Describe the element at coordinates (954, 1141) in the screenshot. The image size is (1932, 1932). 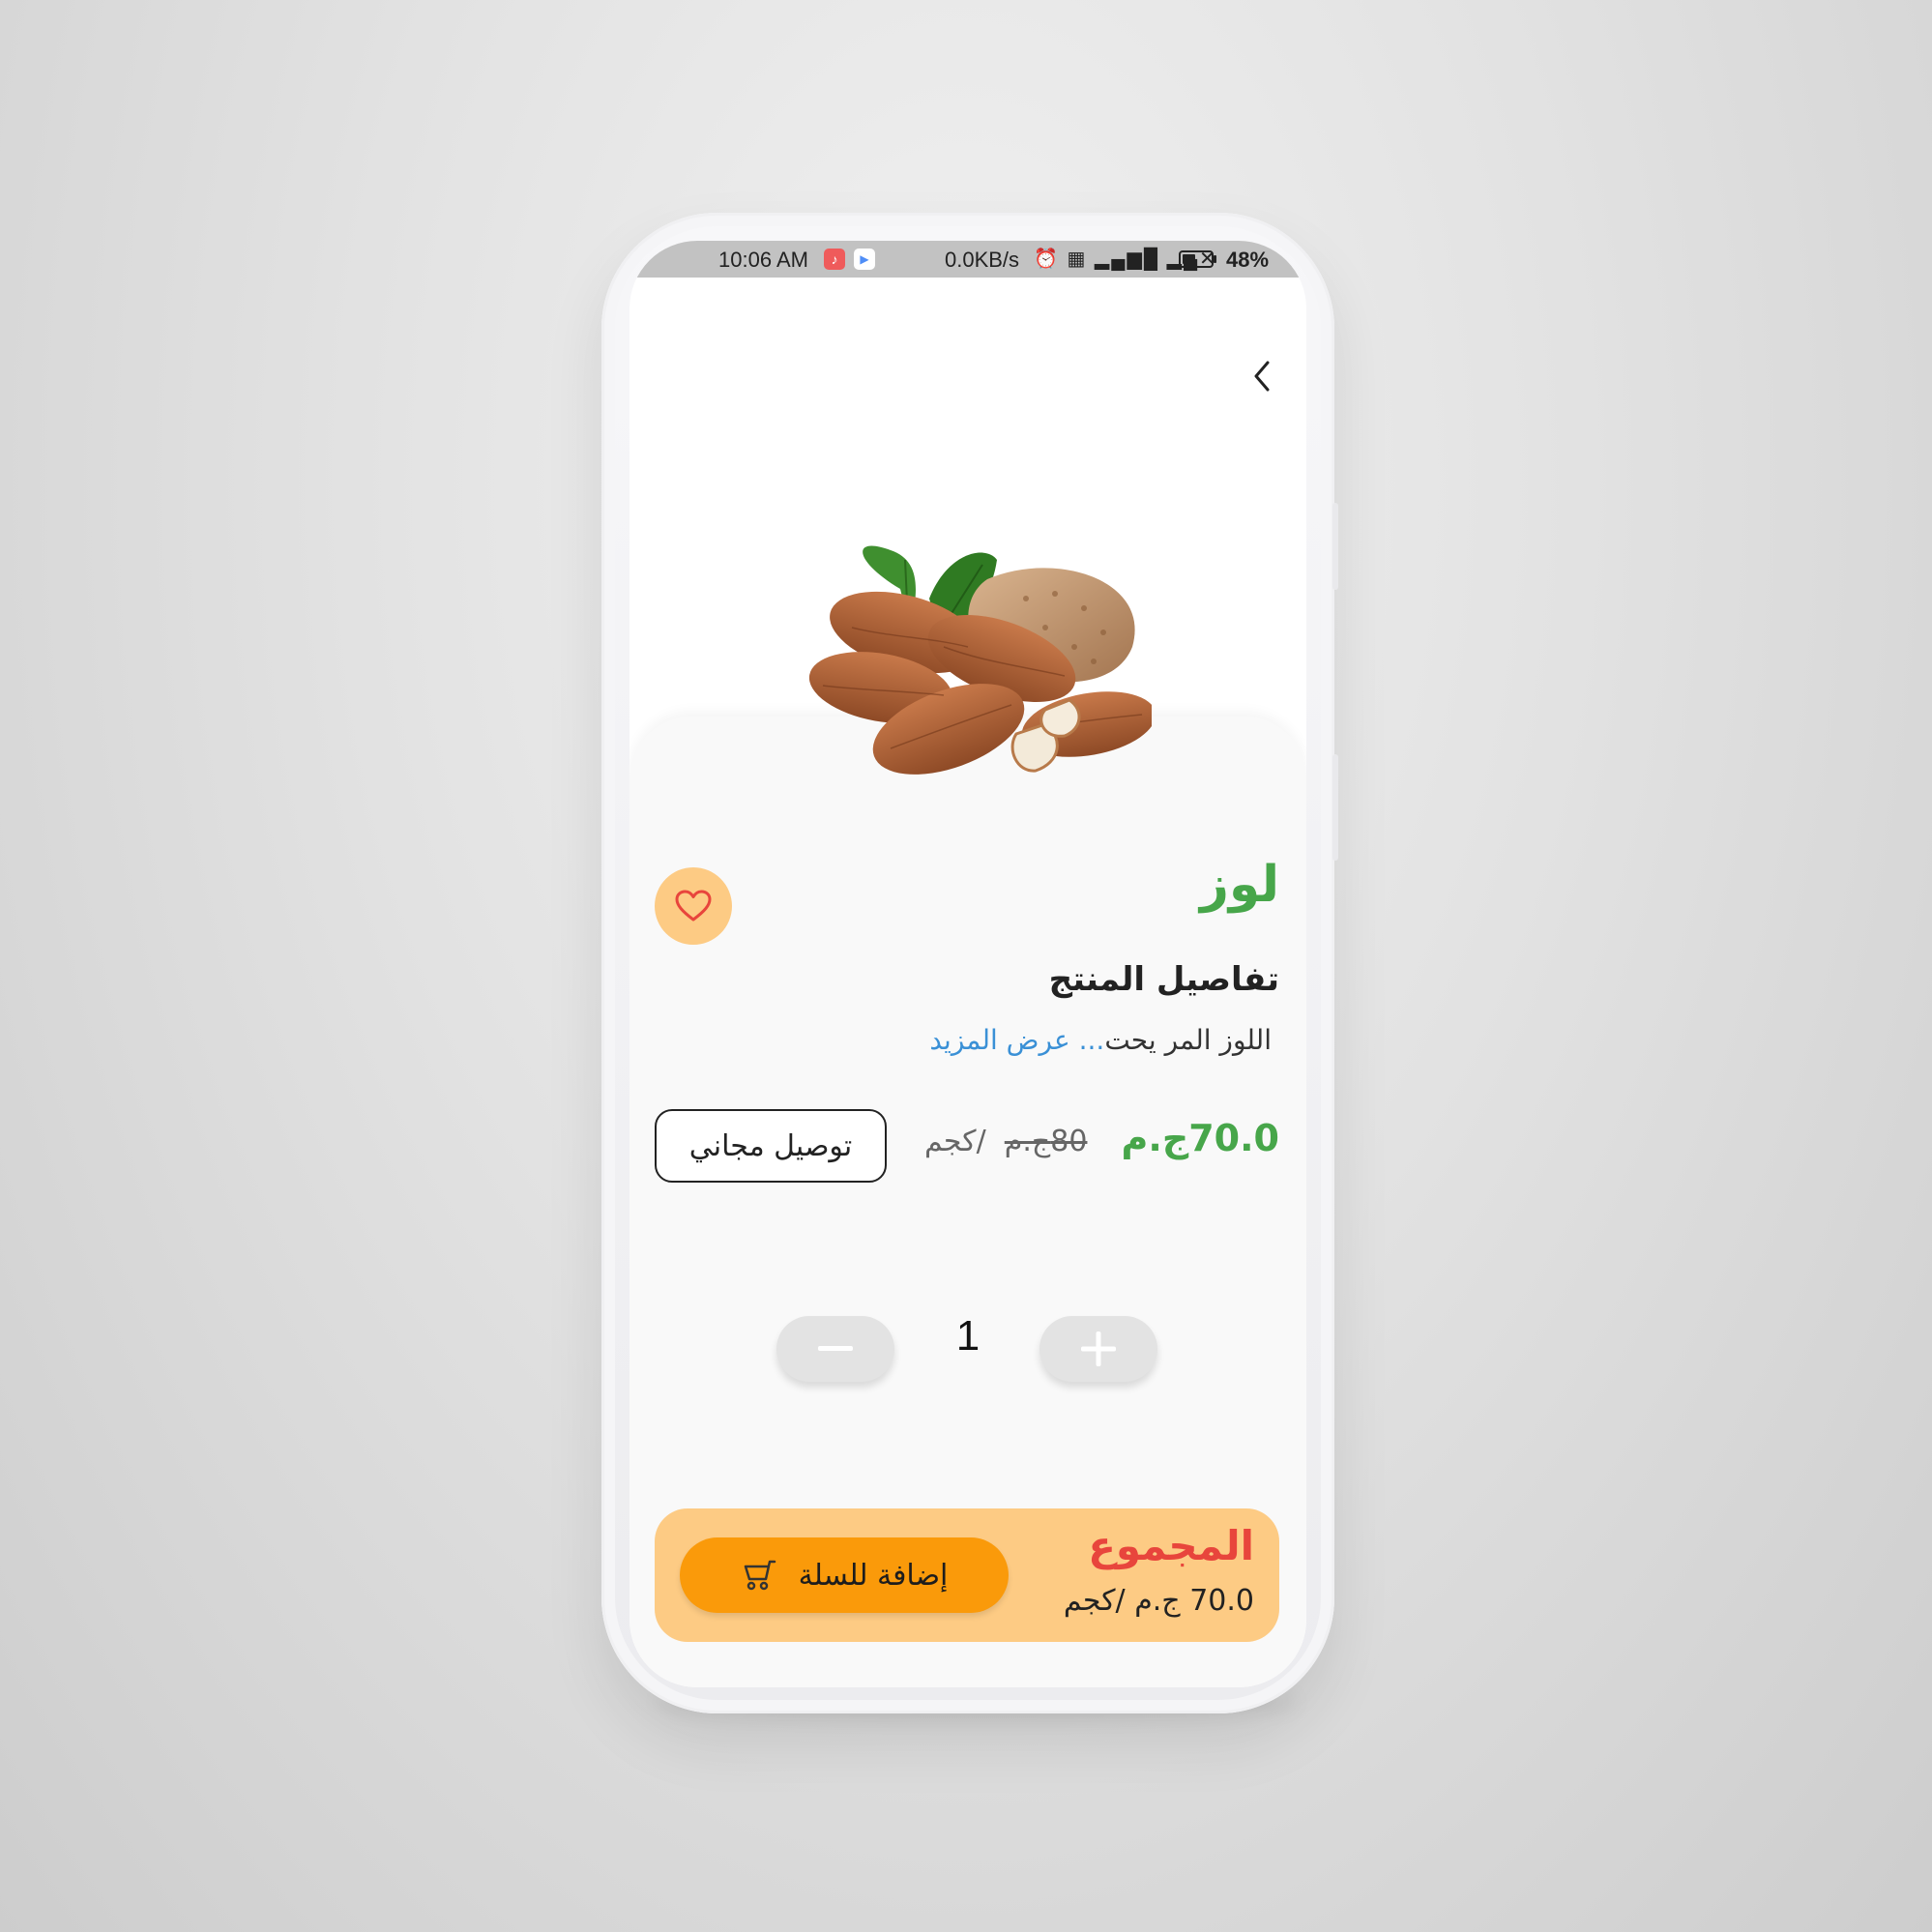
I see `price-unit: /كجم` at that location.